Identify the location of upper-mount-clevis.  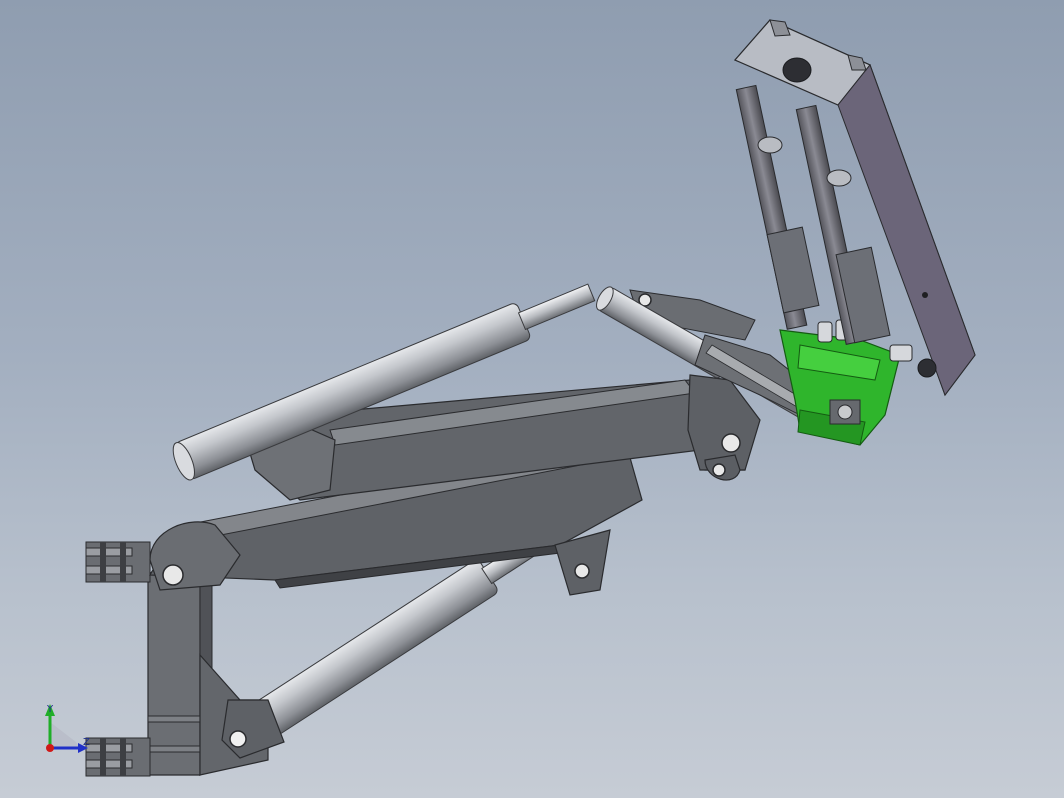
(118, 562).